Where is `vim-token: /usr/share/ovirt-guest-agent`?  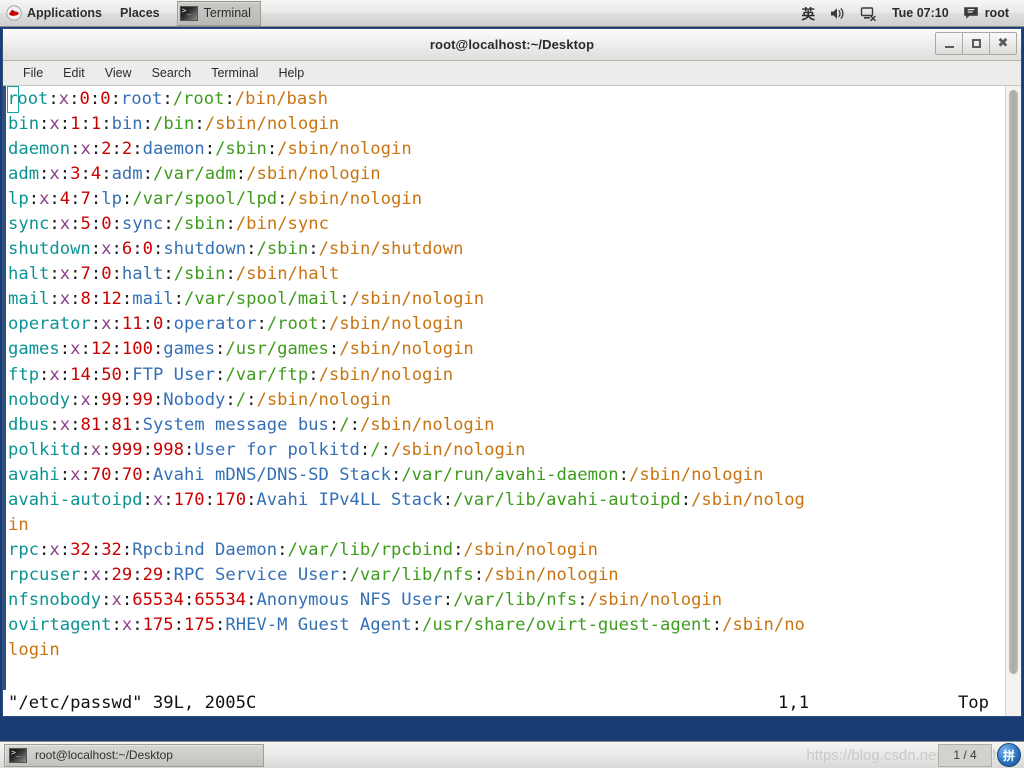
vim-token: /usr/share/ovirt-guest-agent is located at coordinates (567, 624).